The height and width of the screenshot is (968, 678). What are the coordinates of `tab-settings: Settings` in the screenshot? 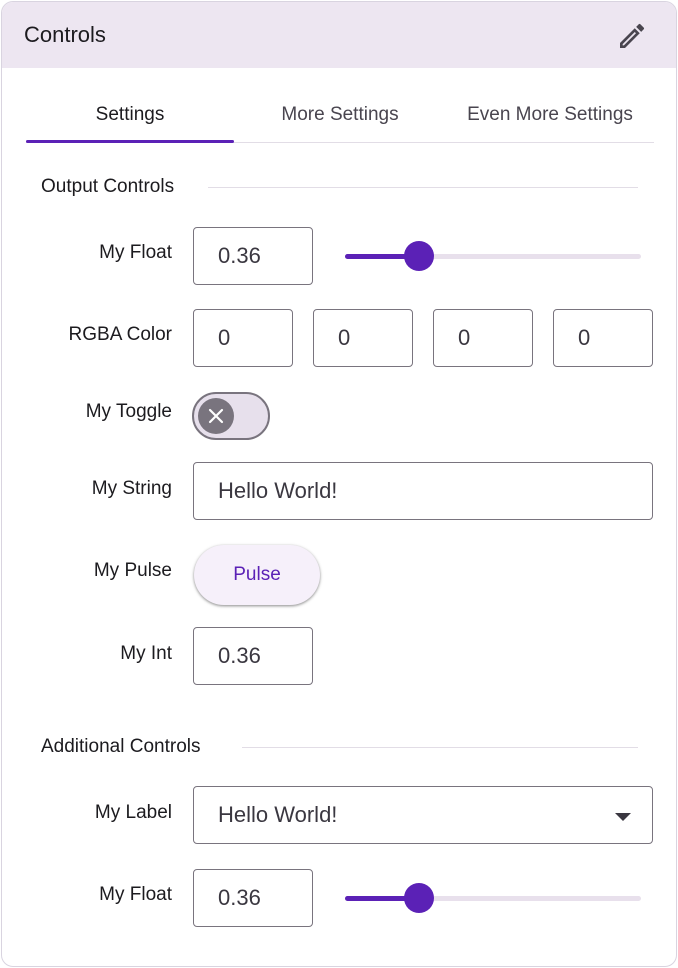 It's located at (130, 115).